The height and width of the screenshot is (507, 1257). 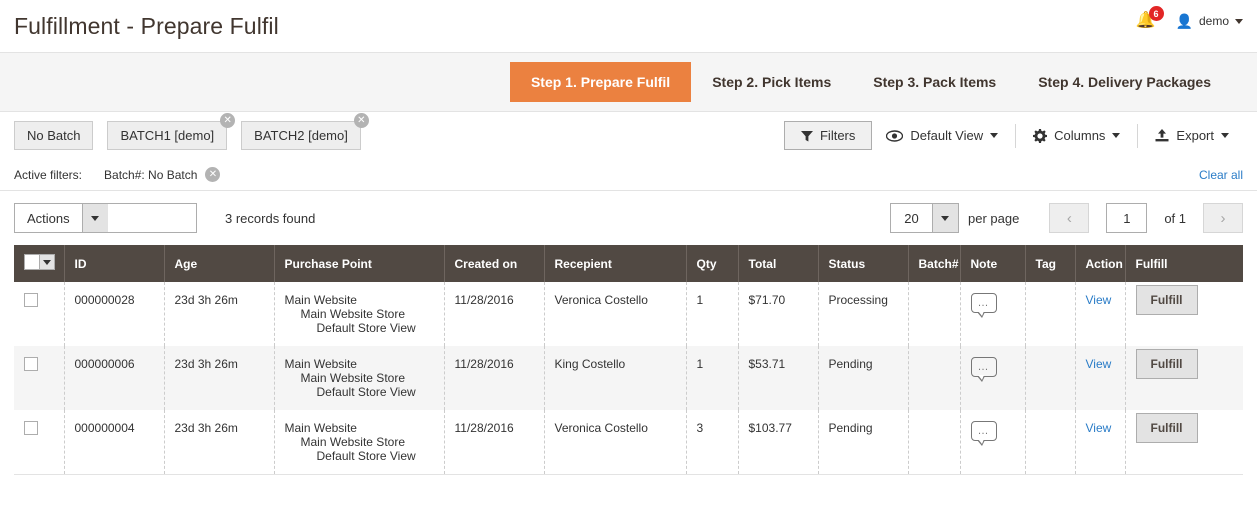 What do you see at coordinates (911, 218) in the screenshot?
I see `per-page-value: 20` at bounding box center [911, 218].